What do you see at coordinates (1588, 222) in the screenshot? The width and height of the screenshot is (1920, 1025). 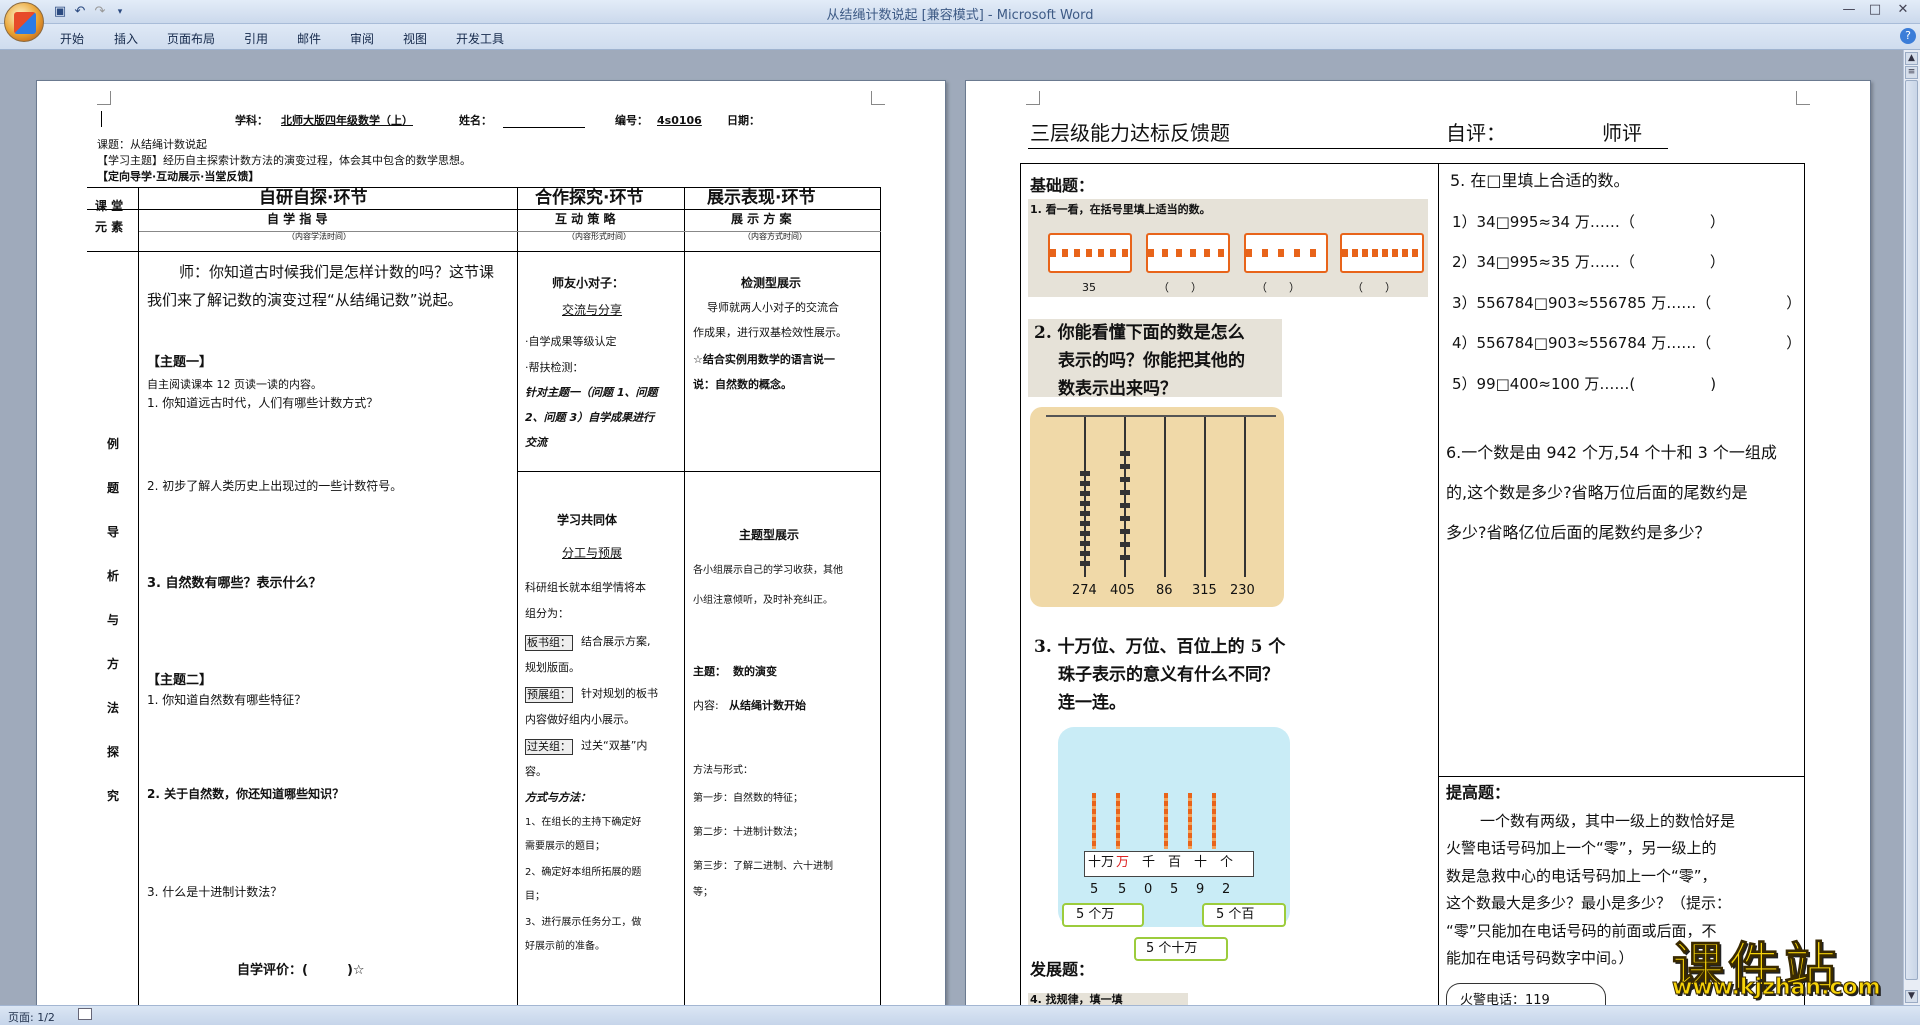 I see `q5-item: 1）34□995≈34 万……（ ）` at bounding box center [1588, 222].